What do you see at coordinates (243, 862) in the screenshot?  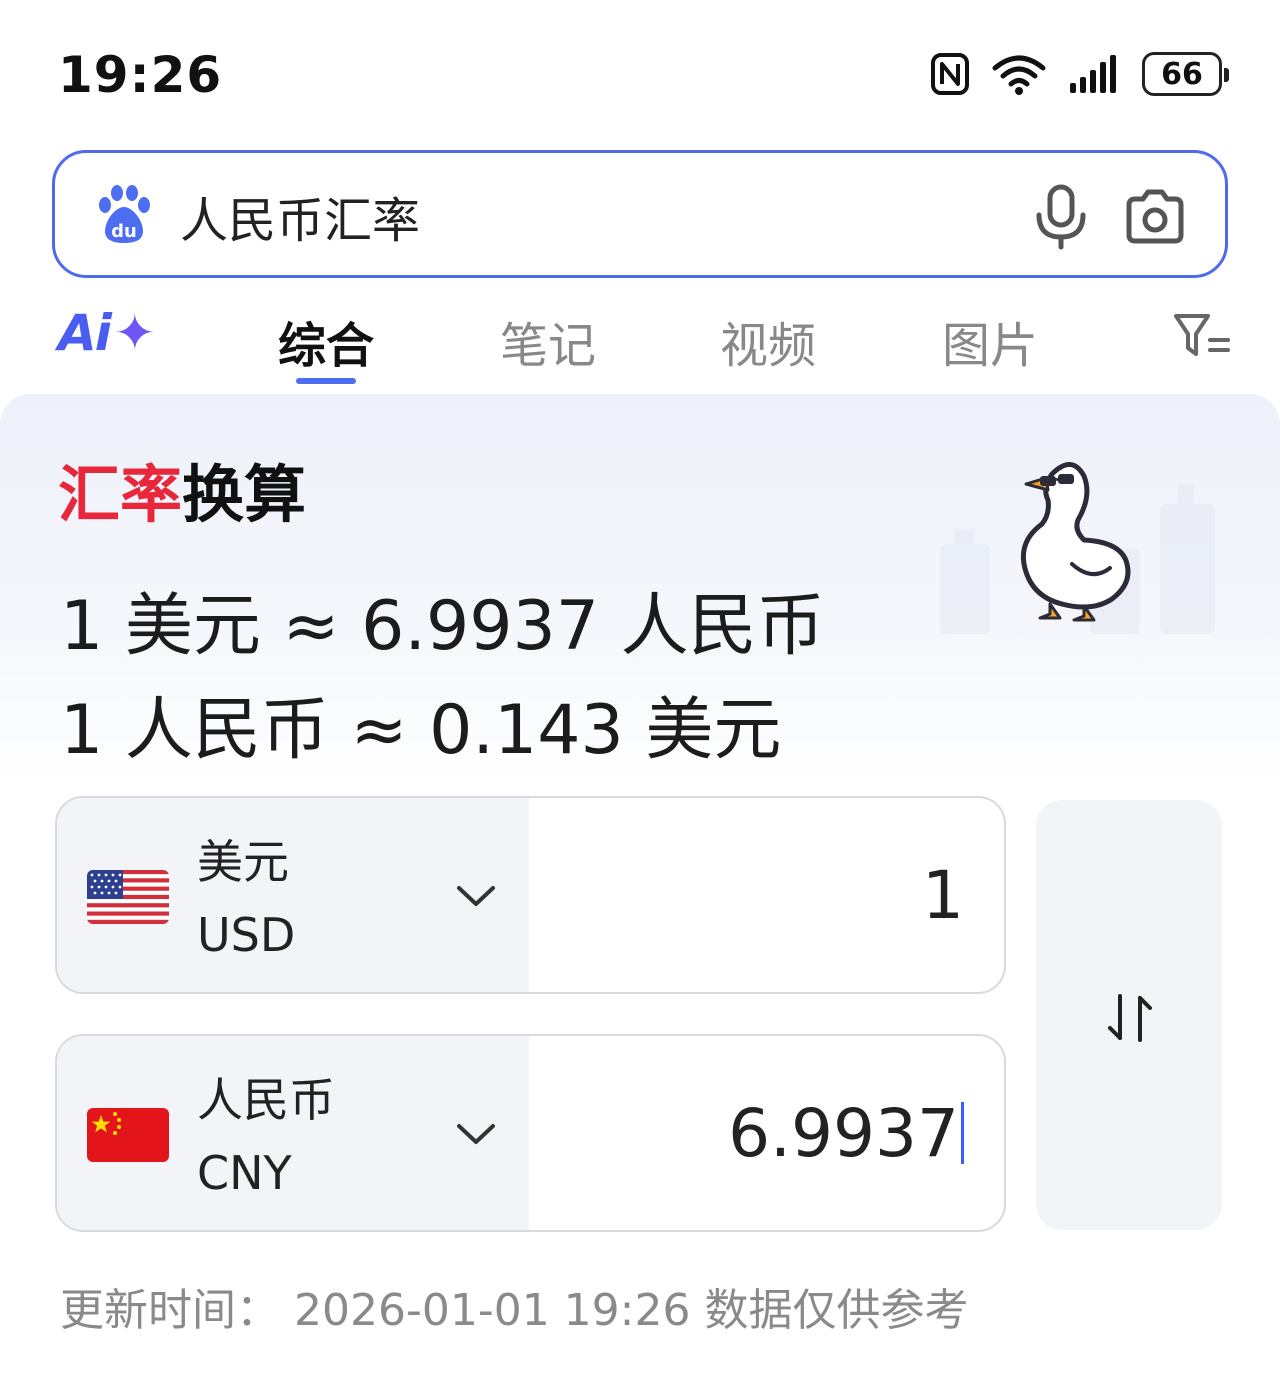 I see `from-currency-name: 美元` at bounding box center [243, 862].